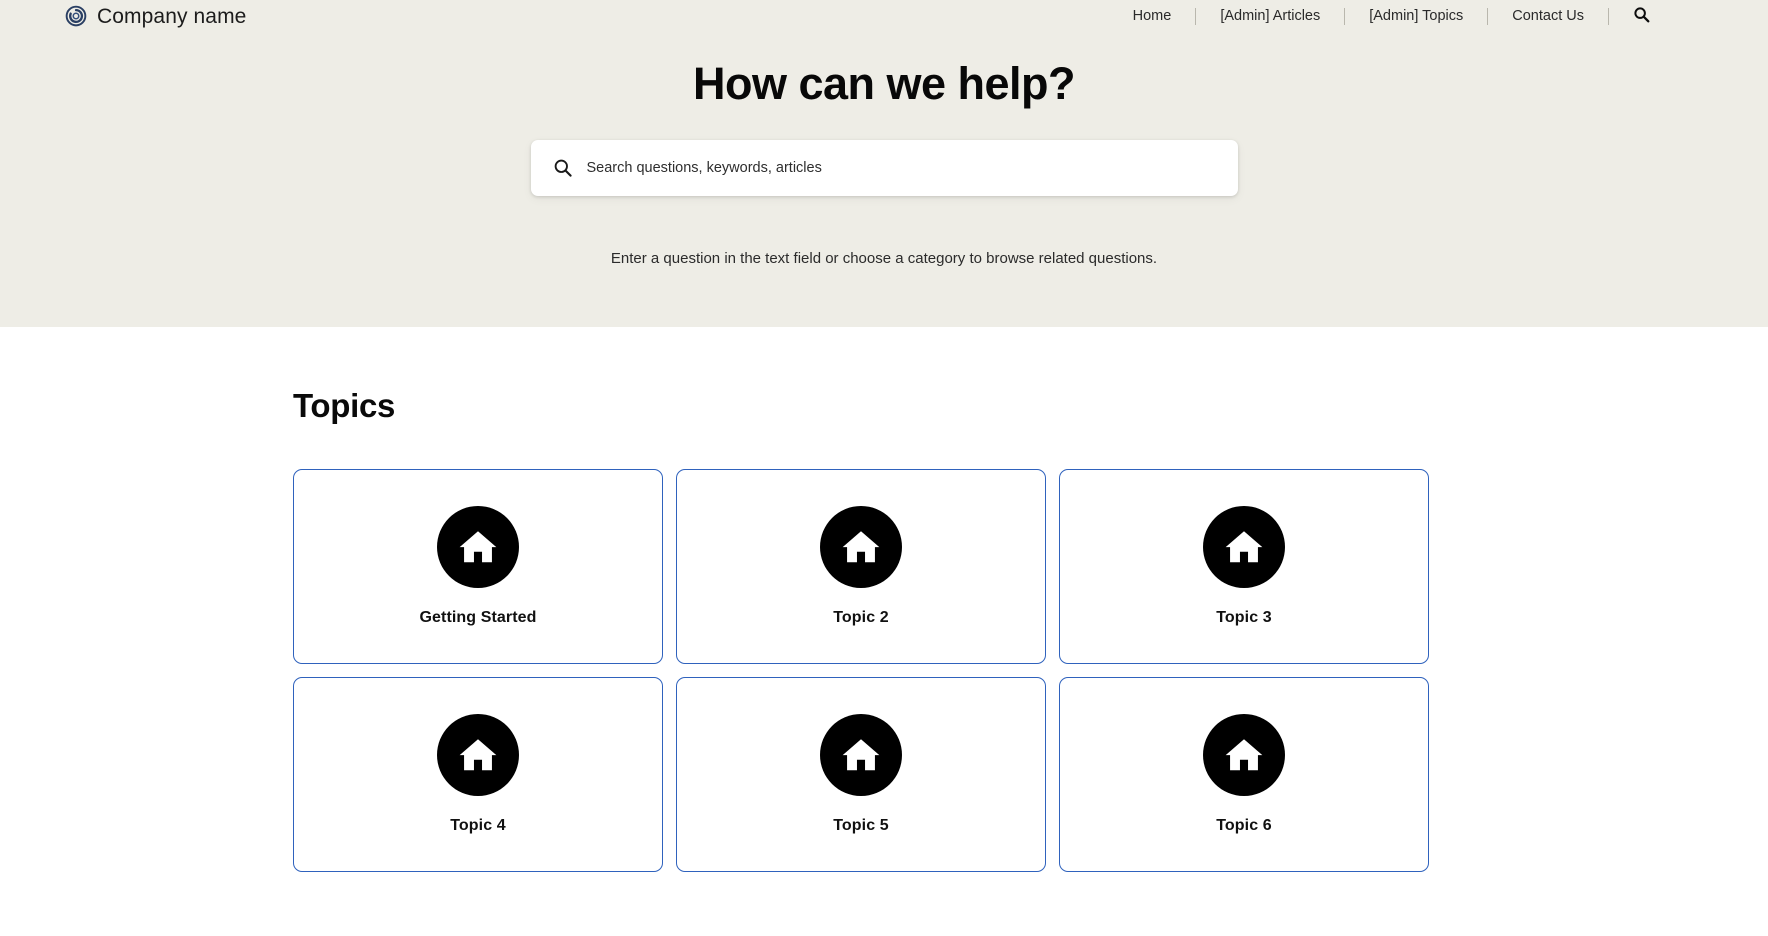 The image size is (1768, 936). Describe the element at coordinates (478, 825) in the screenshot. I see `topic-card-label: Topic 4` at that location.